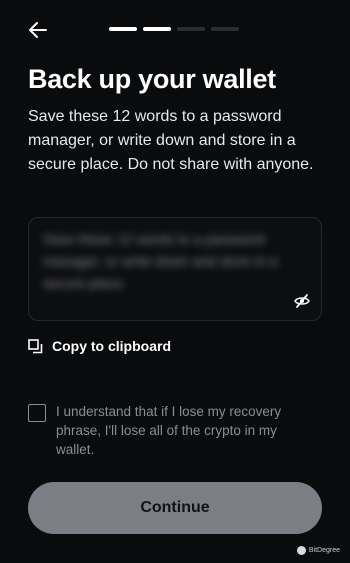 The height and width of the screenshot is (563, 350). I want to click on watermark-text: BitDegree, so click(324, 550).